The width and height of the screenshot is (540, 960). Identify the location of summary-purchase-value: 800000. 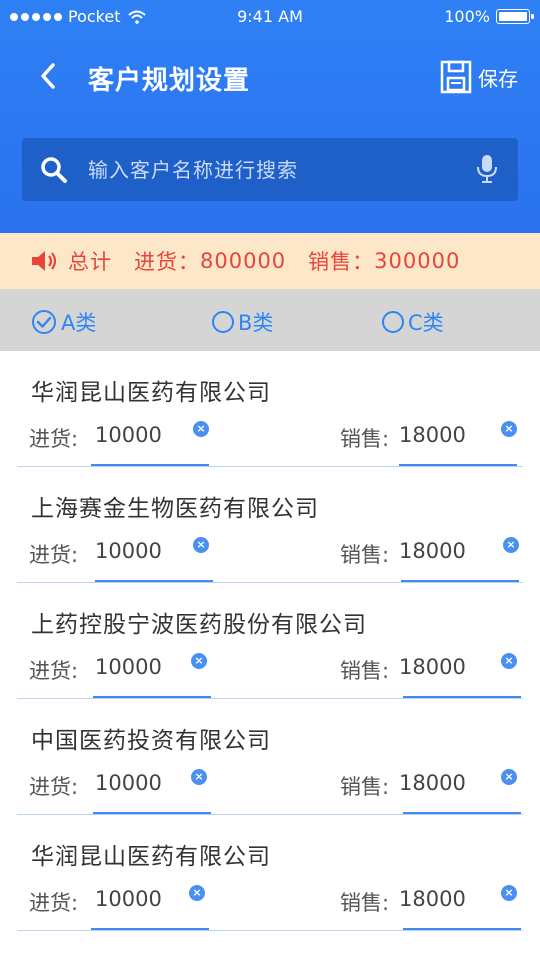
(243, 261).